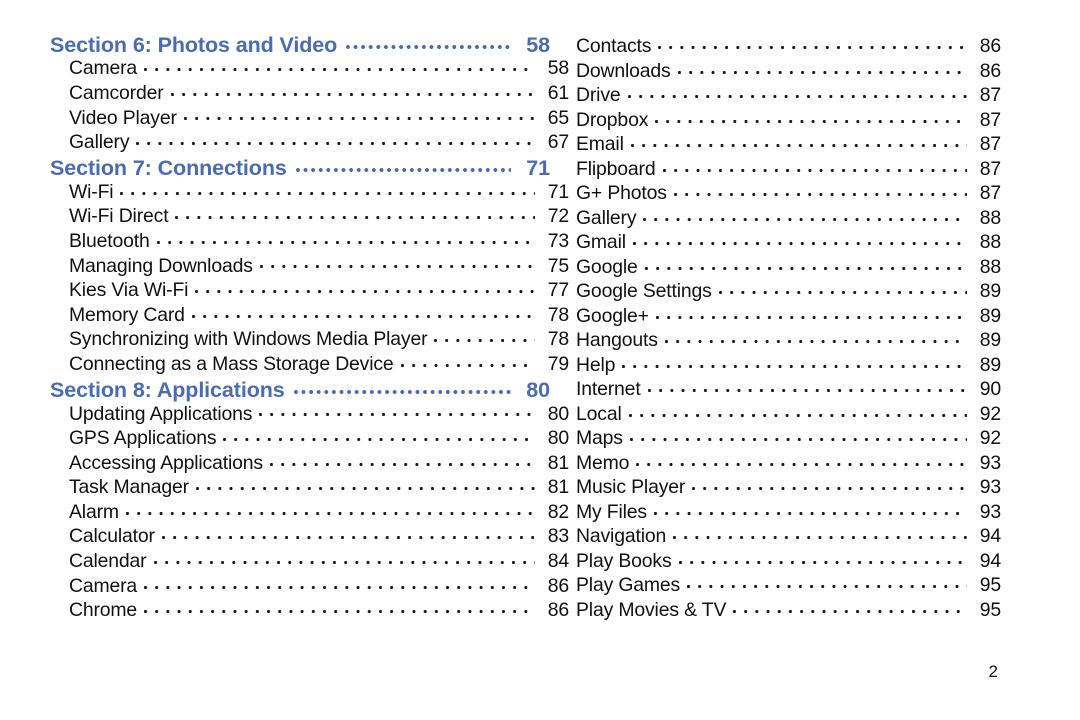 This screenshot has width=1080, height=720. I want to click on toc-entry-row: Bluetooth 73, so click(309, 240).